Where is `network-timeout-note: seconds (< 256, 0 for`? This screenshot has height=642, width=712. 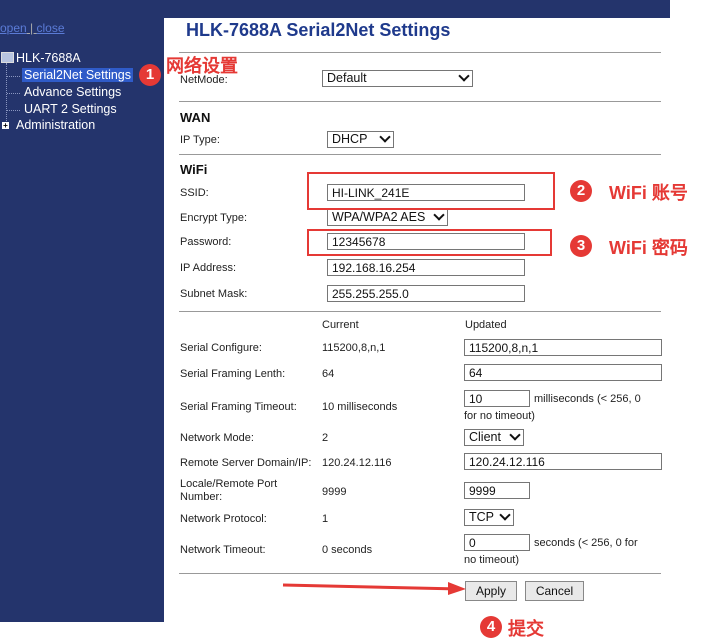
network-timeout-note: seconds (< 256, 0 for is located at coordinates (586, 543).